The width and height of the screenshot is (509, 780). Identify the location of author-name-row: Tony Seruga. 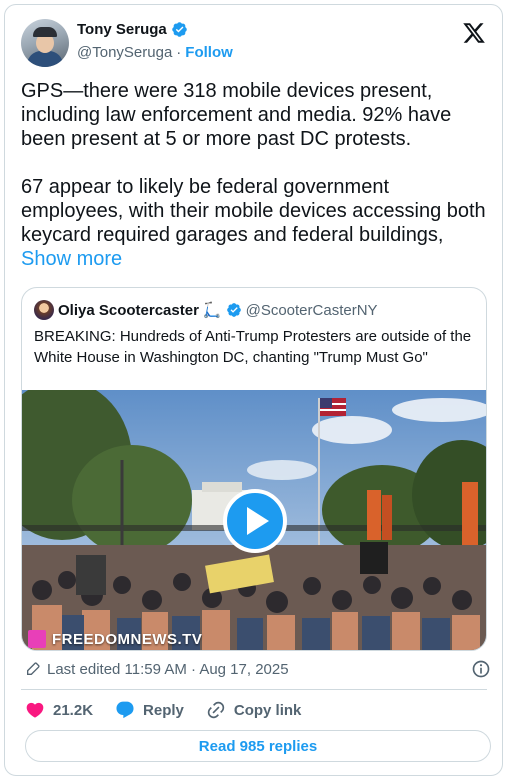
(132, 29).